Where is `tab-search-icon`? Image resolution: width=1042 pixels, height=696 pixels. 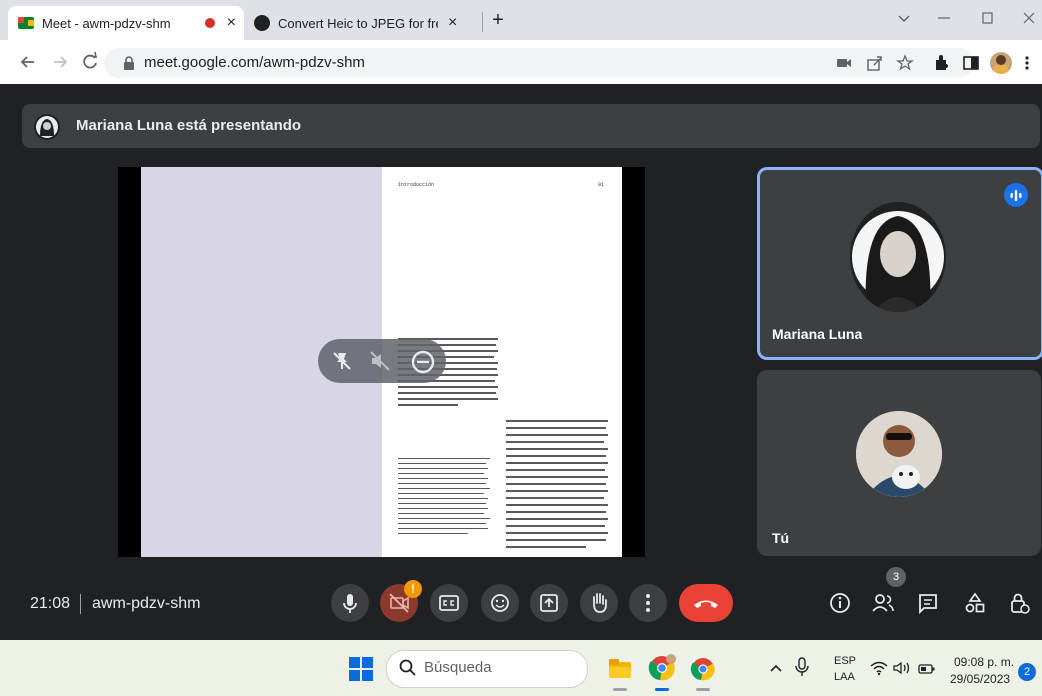
tab-search-icon is located at coordinates (904, 18).